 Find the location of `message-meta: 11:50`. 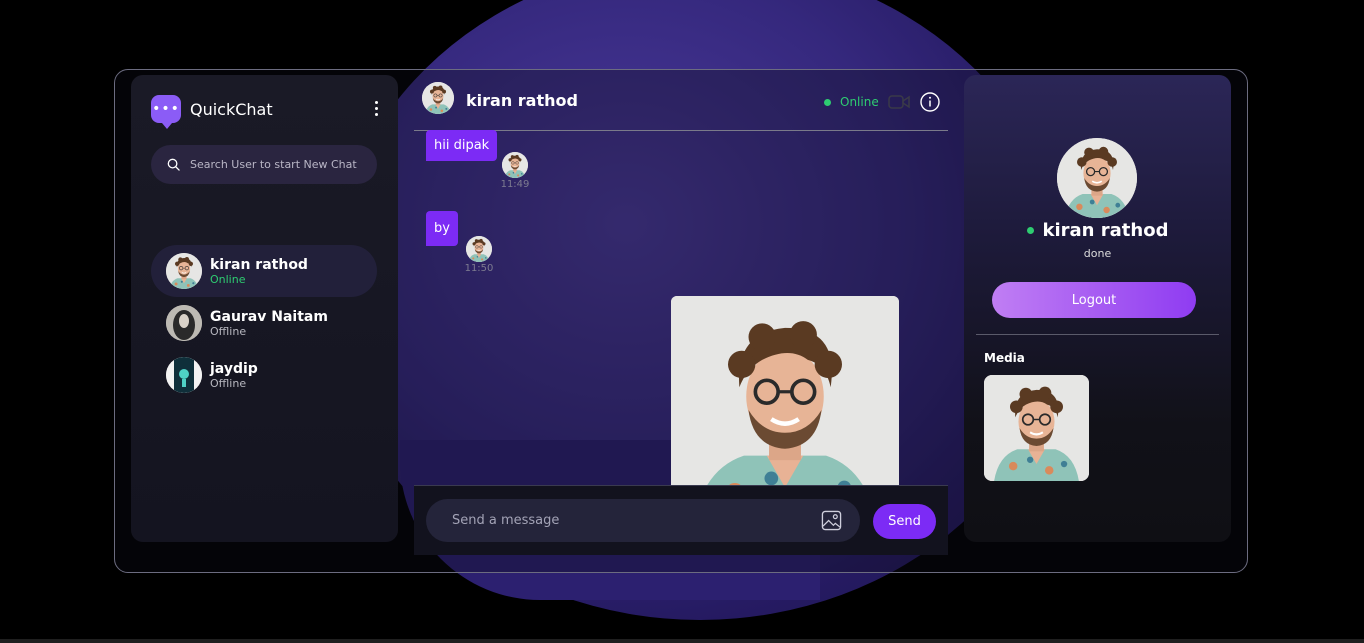

message-meta: 11:50 is located at coordinates (479, 255).